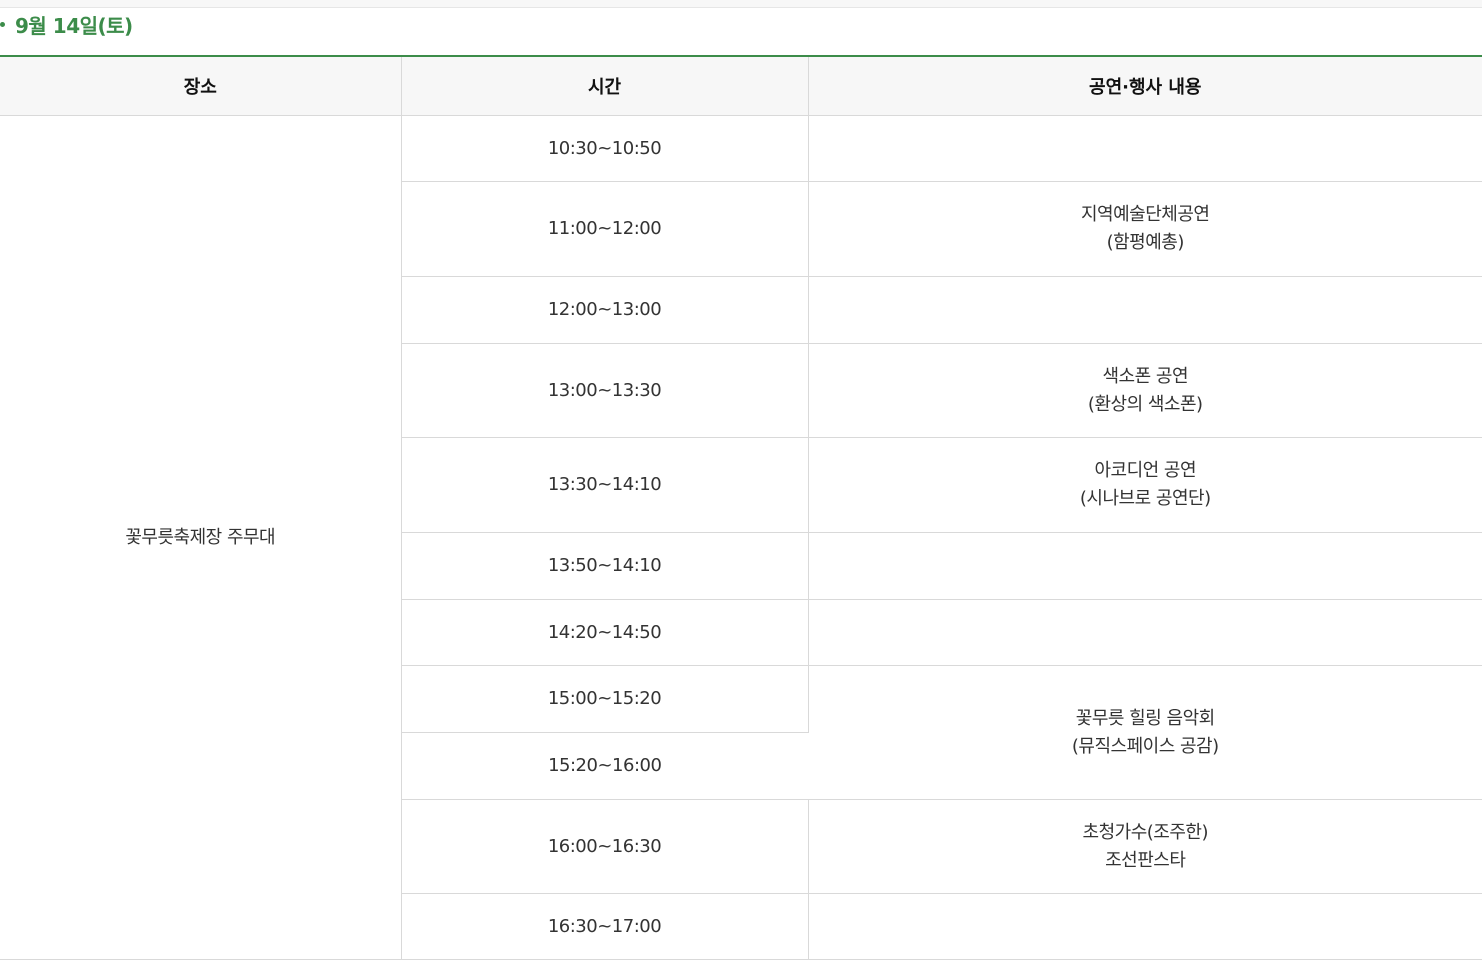  Describe the element at coordinates (1145, 485) in the screenshot. I see `event-cell: 아코디언 공연 (시나브로 공연단)` at that location.